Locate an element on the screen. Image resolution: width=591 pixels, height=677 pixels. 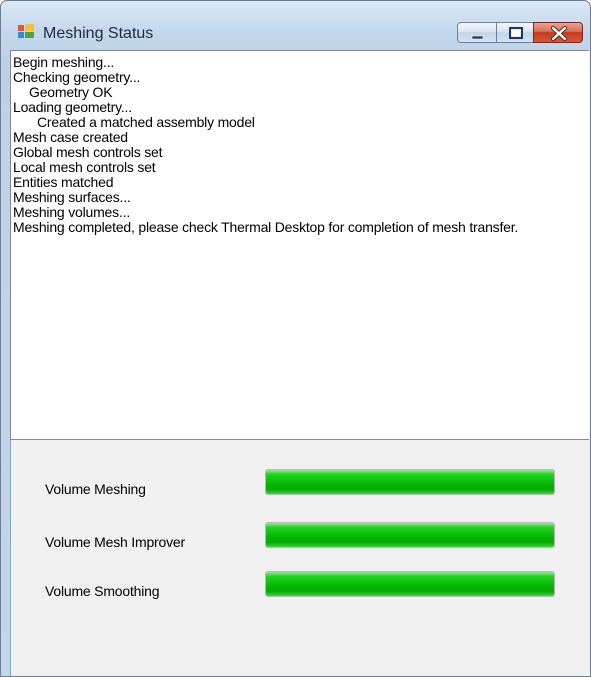
log-line: Geometry OK is located at coordinates (71, 92).